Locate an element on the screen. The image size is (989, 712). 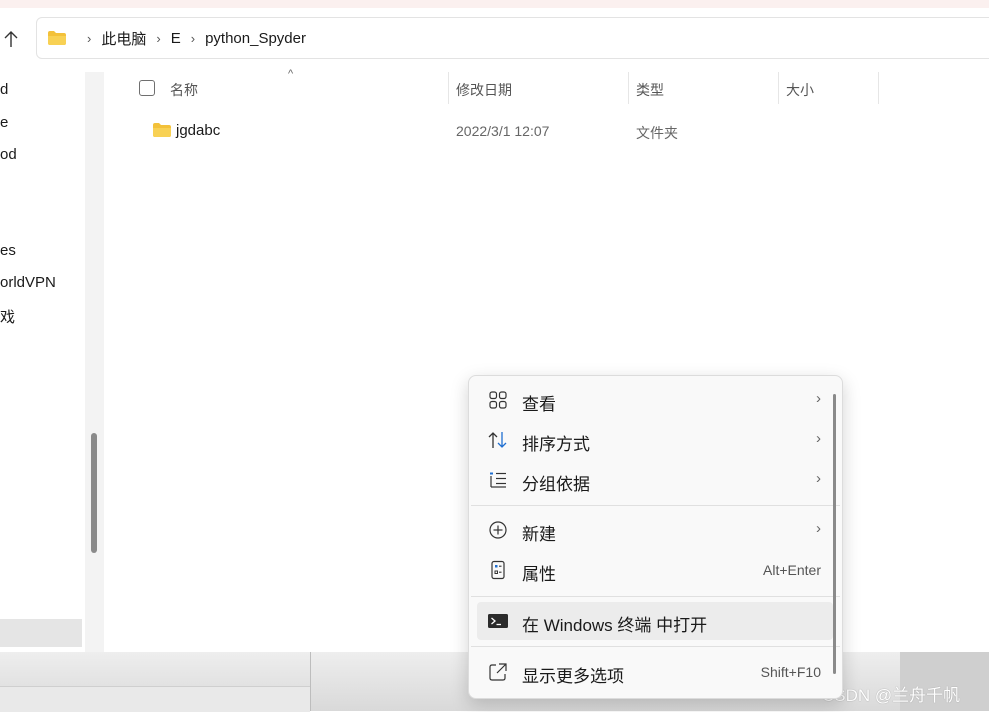
menu-item-label: 显示更多选项 is located at coordinates (573, 676).